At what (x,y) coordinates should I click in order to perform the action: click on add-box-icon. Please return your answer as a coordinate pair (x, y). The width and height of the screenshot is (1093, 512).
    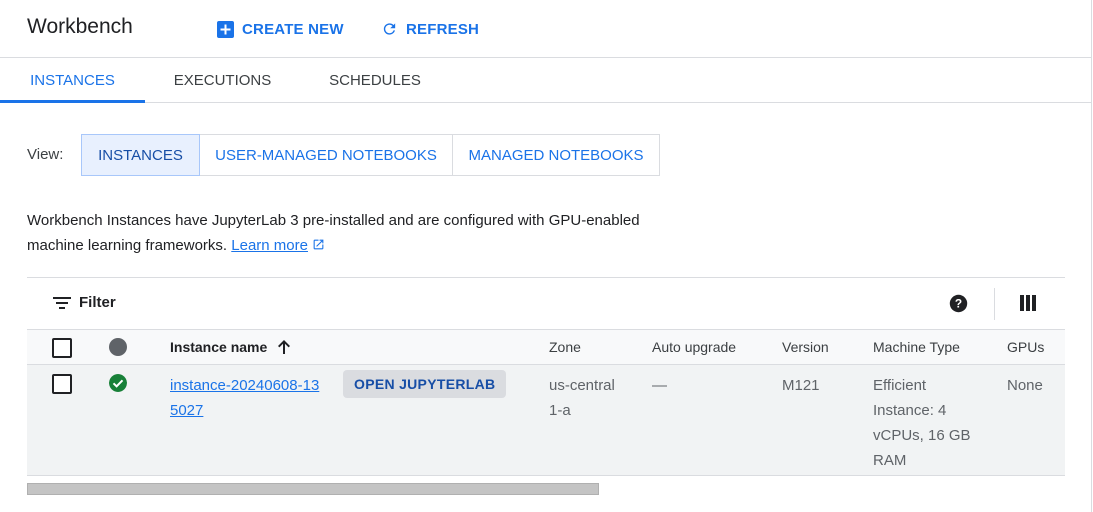
    Looking at the image, I should click on (225, 29).